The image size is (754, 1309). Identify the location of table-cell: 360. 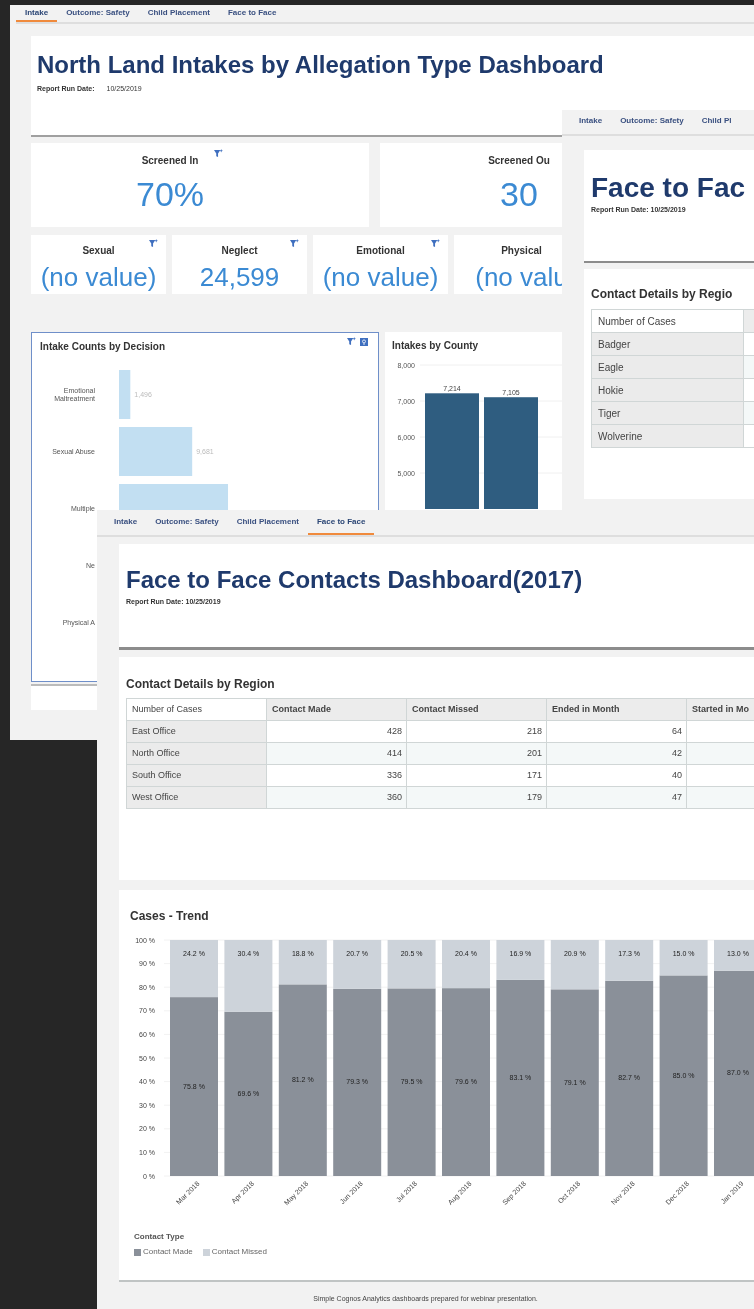
(336, 797).